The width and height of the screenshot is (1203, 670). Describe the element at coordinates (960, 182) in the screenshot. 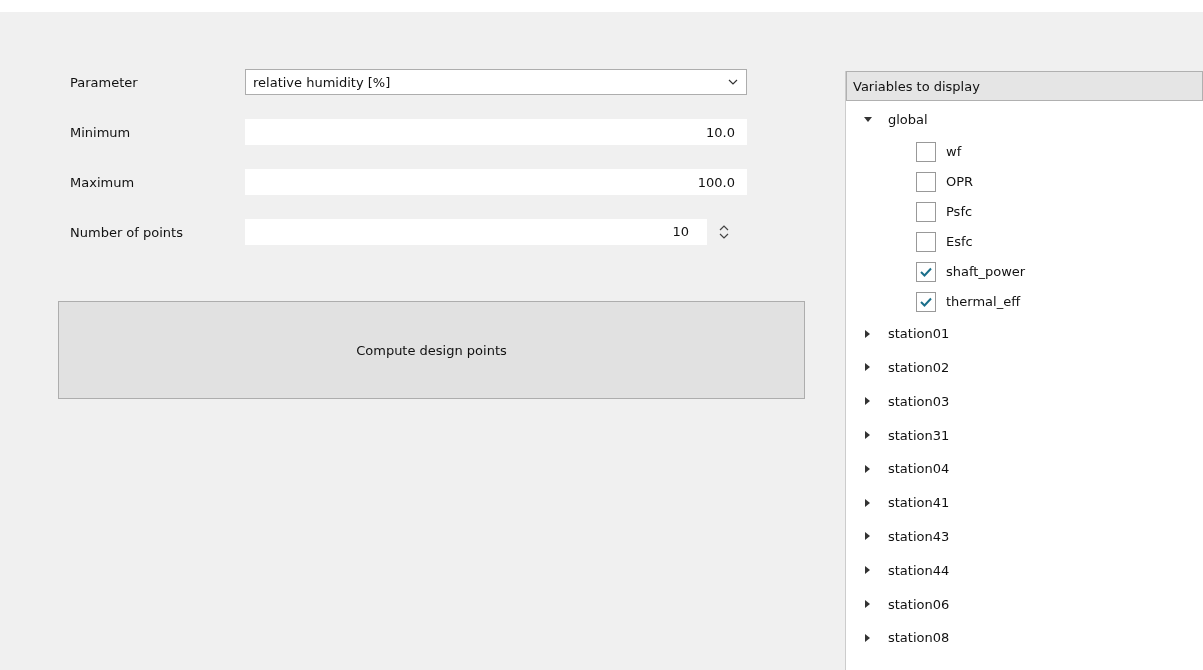

I see `checkbox-label: OPR` at that location.